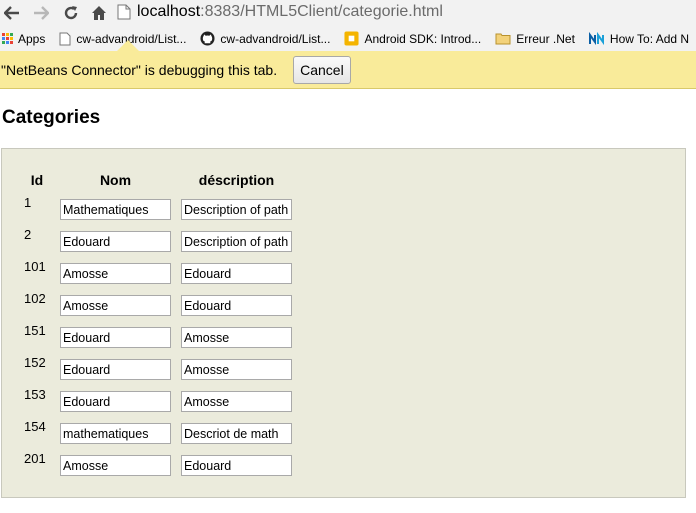 The height and width of the screenshot is (513, 696). I want to click on row-id: 102, so click(35, 298).